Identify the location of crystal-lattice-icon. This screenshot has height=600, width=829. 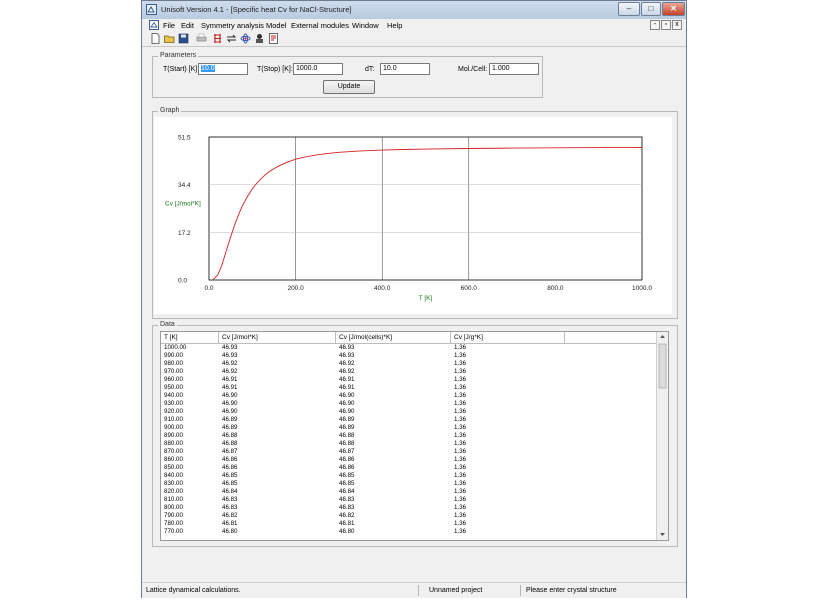
(217, 38).